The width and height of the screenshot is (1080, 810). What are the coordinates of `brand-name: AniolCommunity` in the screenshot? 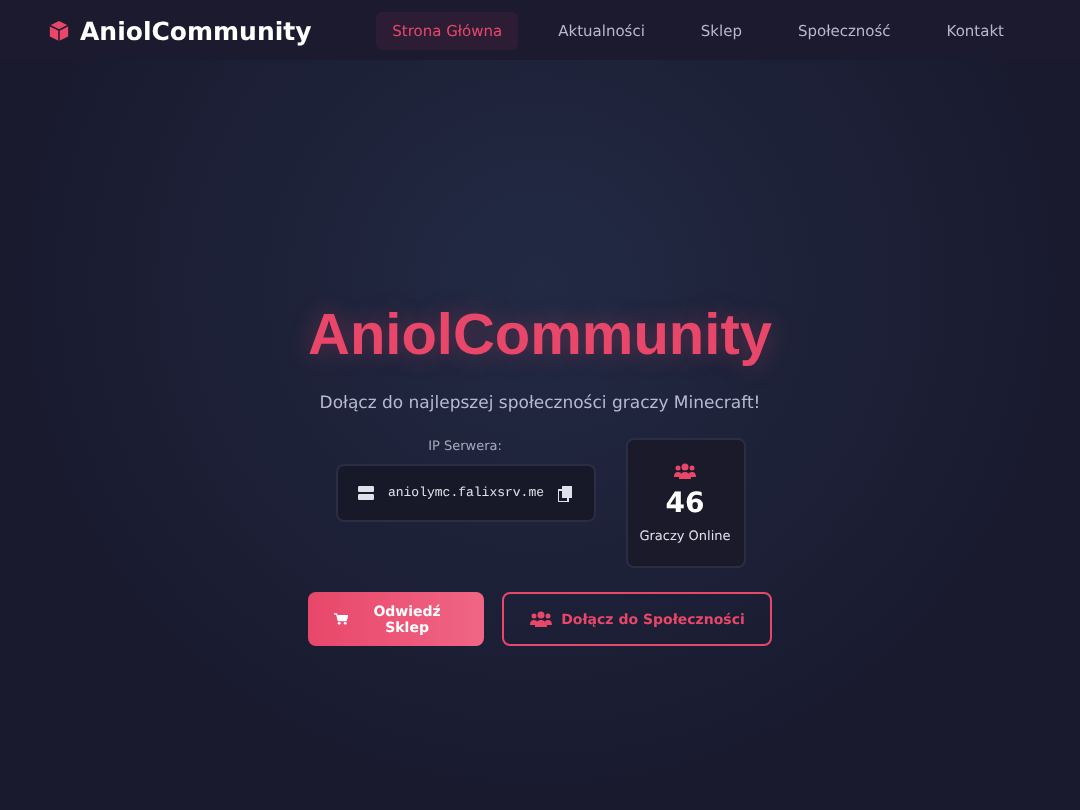 It's located at (196, 30).